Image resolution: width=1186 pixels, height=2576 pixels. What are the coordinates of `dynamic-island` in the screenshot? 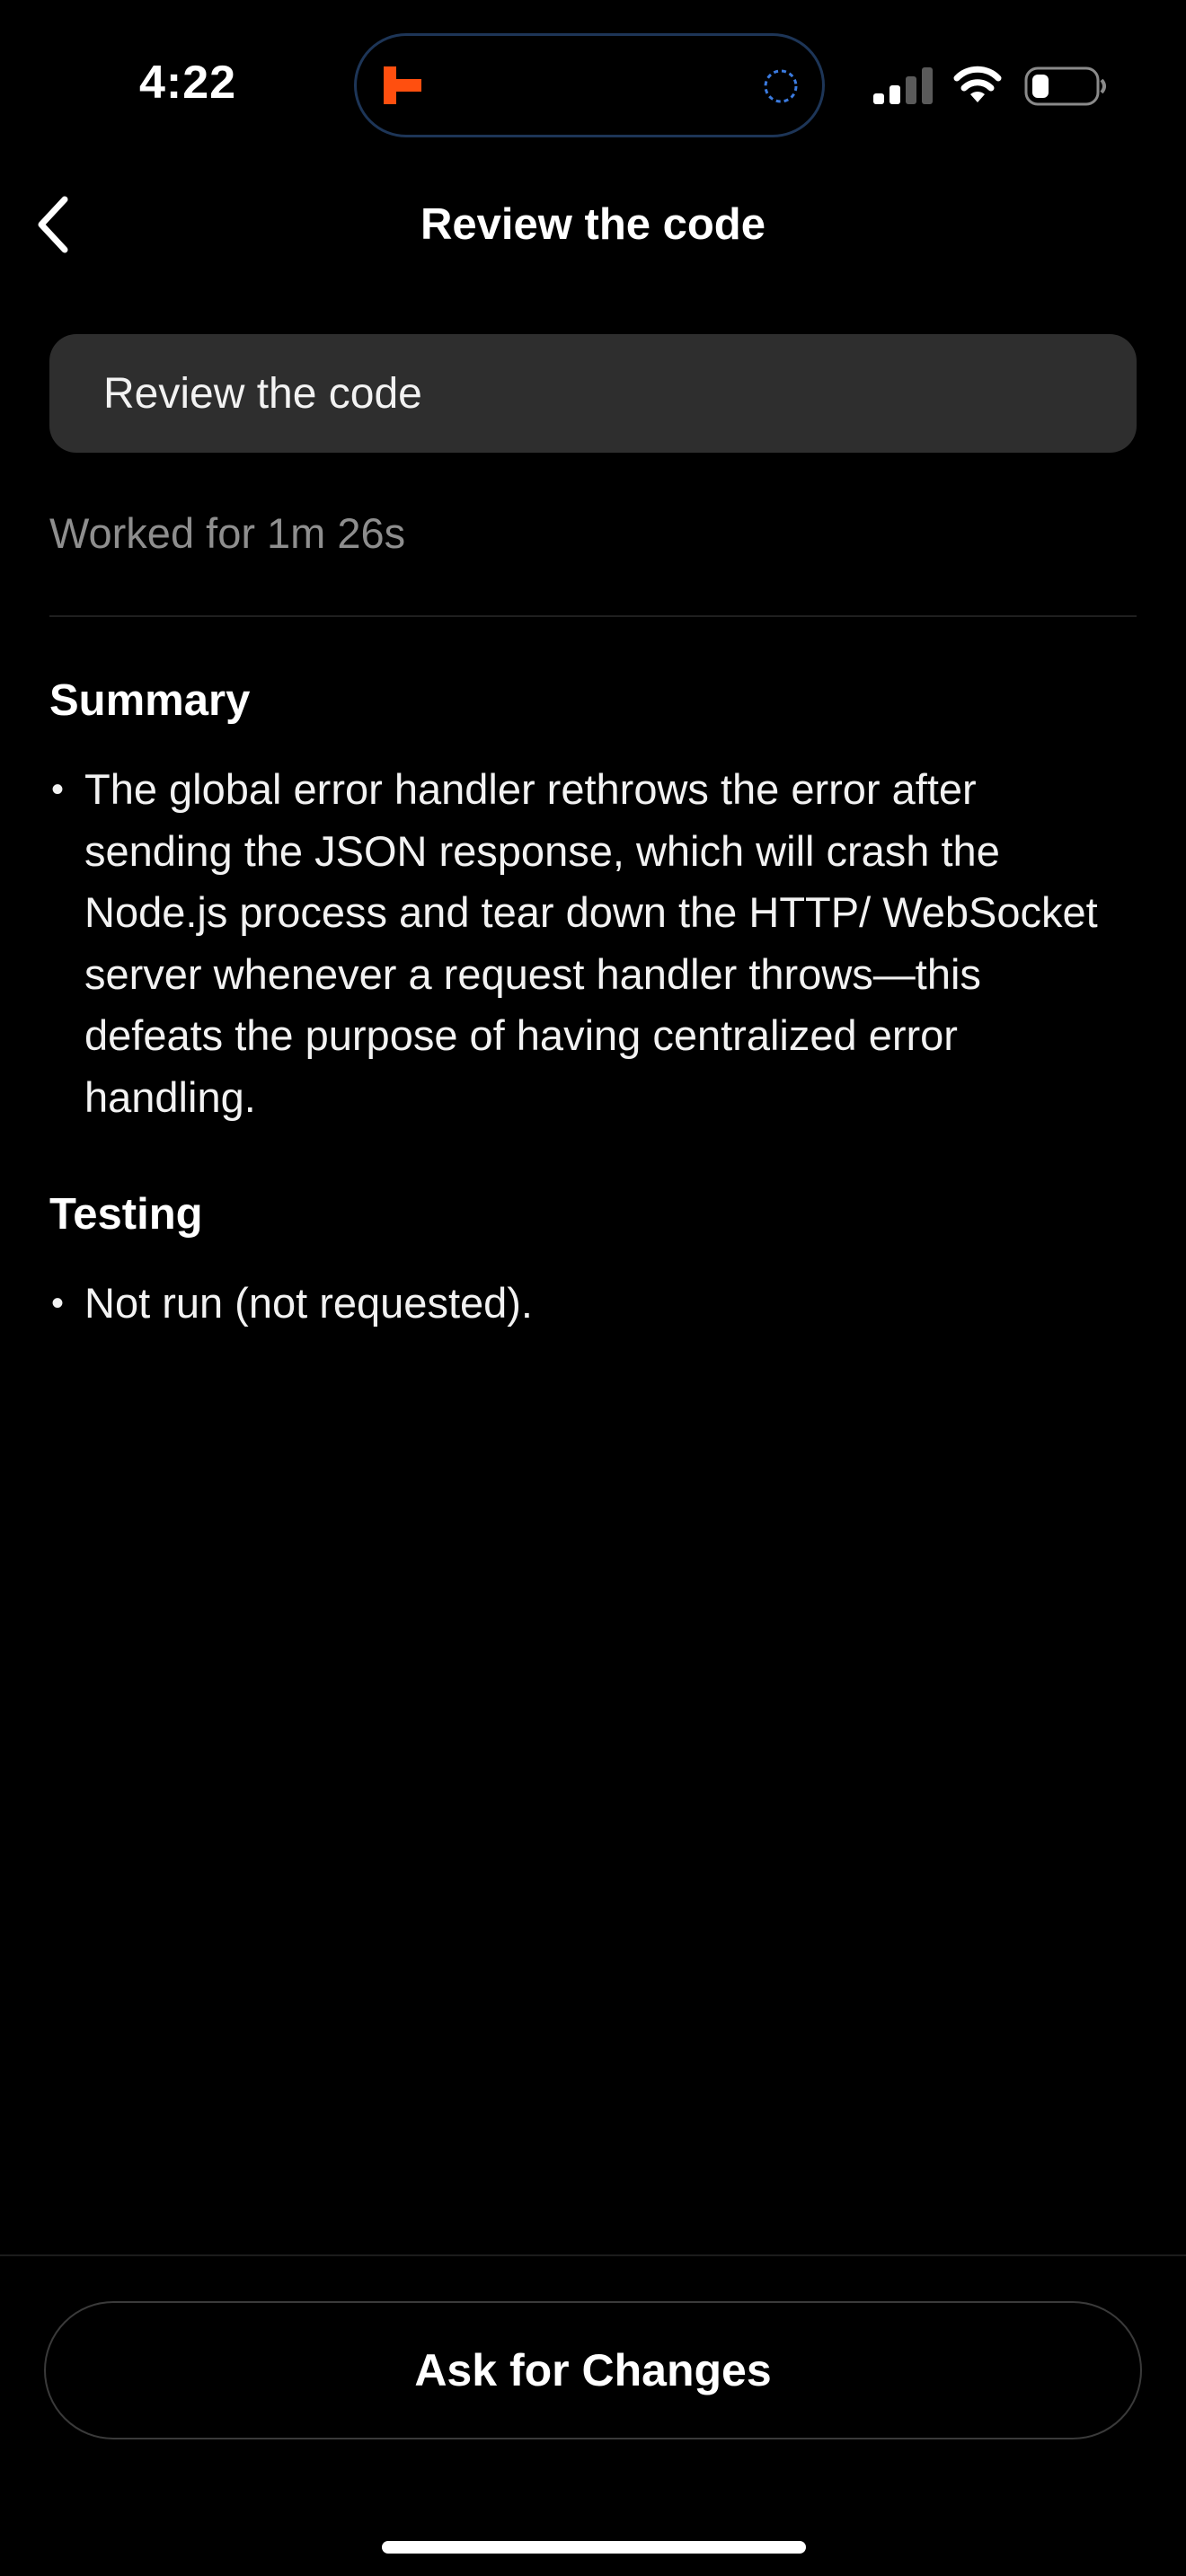 It's located at (589, 85).